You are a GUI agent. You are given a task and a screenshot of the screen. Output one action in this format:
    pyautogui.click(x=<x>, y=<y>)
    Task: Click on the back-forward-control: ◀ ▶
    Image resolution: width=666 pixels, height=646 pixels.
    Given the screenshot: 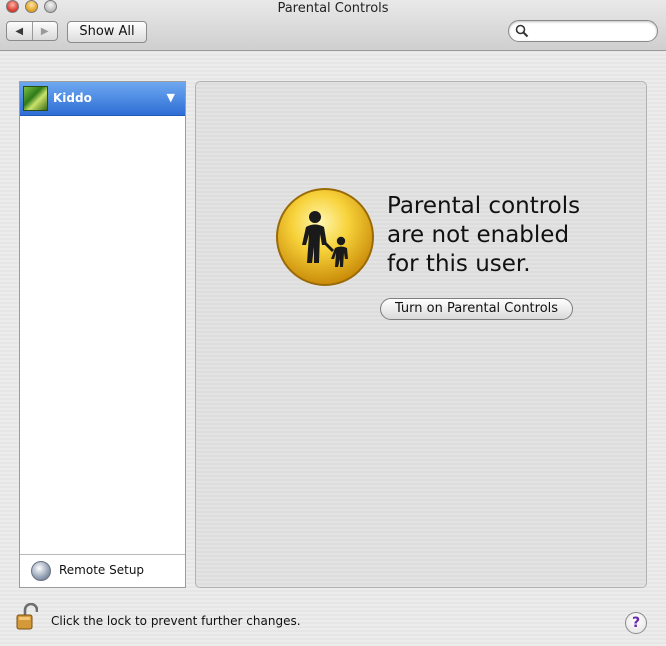 What is the action you would take?
    pyautogui.click(x=32, y=31)
    